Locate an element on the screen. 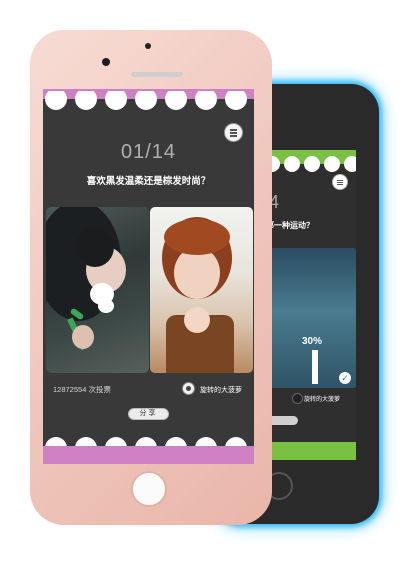  front-camera-icon is located at coordinates (106, 62).